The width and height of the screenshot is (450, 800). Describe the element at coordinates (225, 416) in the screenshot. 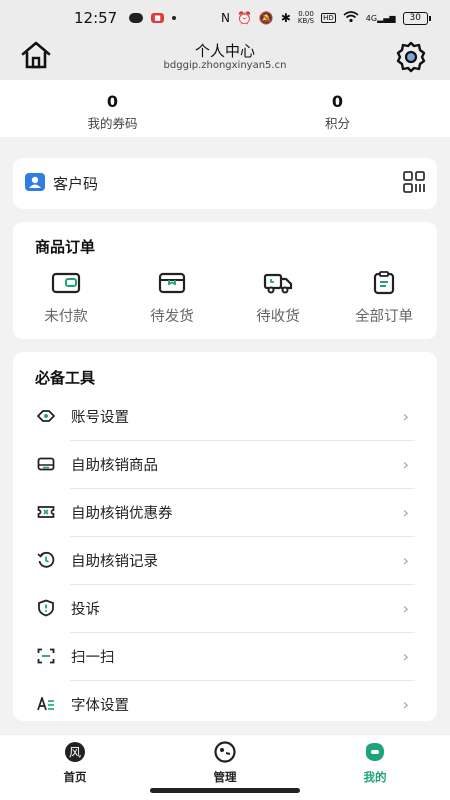

I see `tool-account-settings: 账号设置 ›` at that location.